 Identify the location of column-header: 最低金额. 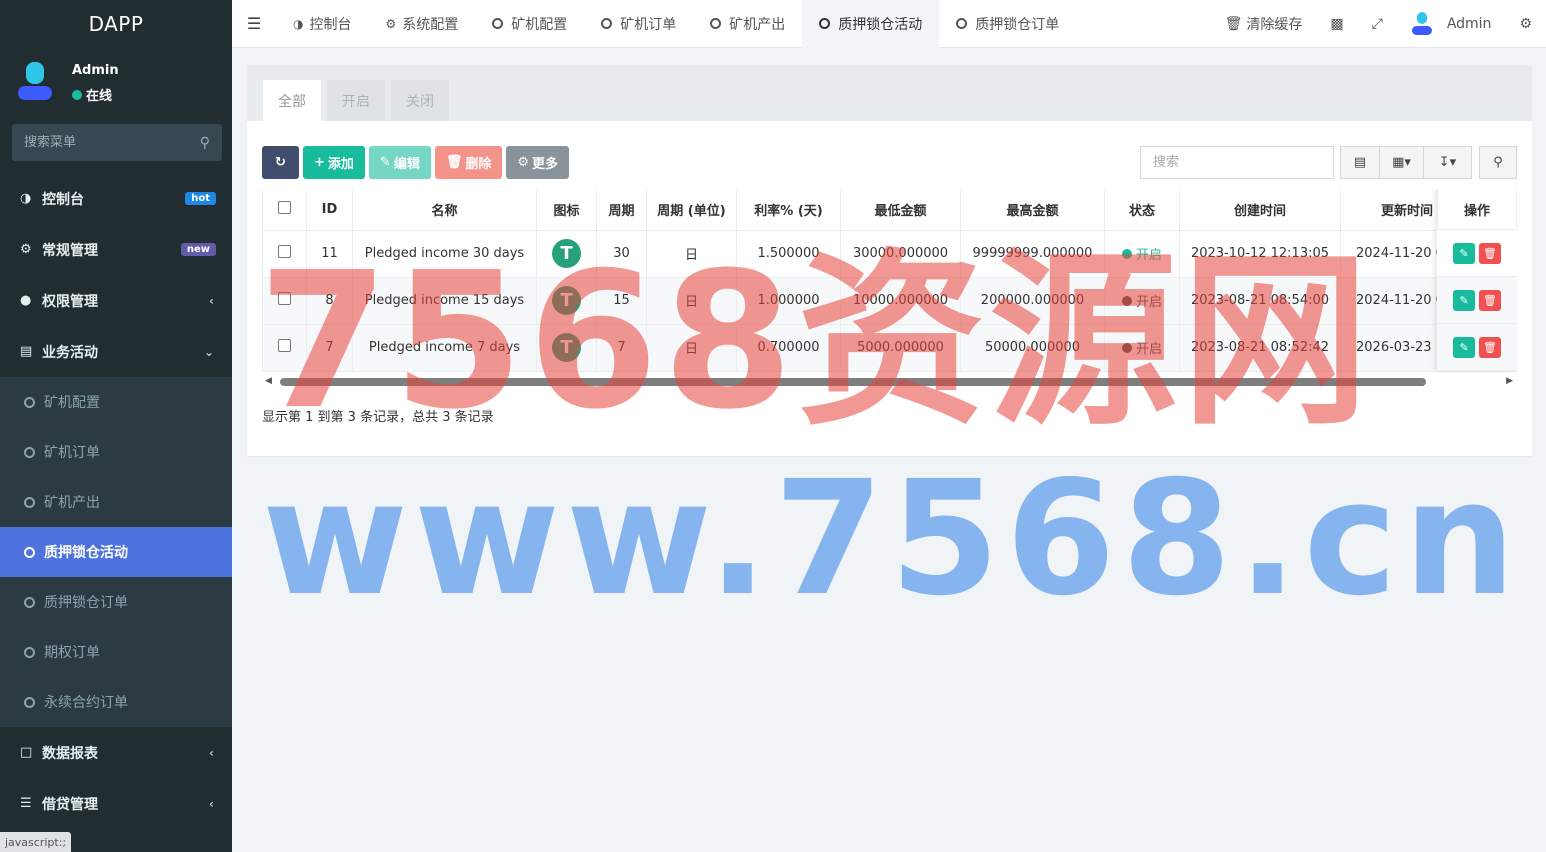
(900, 210).